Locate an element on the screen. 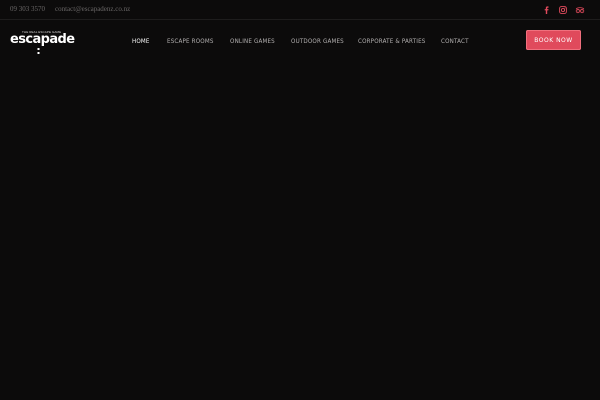 The width and height of the screenshot is (600, 400). escapade-logo: THE REAL ESCAPE GAME escapade is located at coordinates (42, 45).